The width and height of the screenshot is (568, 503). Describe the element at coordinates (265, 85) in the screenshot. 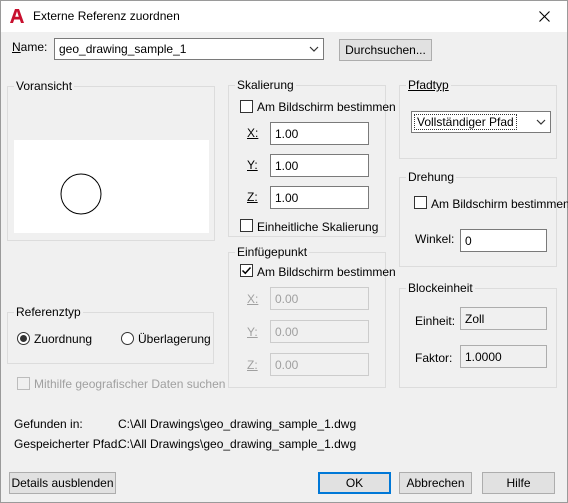

I see `scaling-title: Skalierung` at that location.